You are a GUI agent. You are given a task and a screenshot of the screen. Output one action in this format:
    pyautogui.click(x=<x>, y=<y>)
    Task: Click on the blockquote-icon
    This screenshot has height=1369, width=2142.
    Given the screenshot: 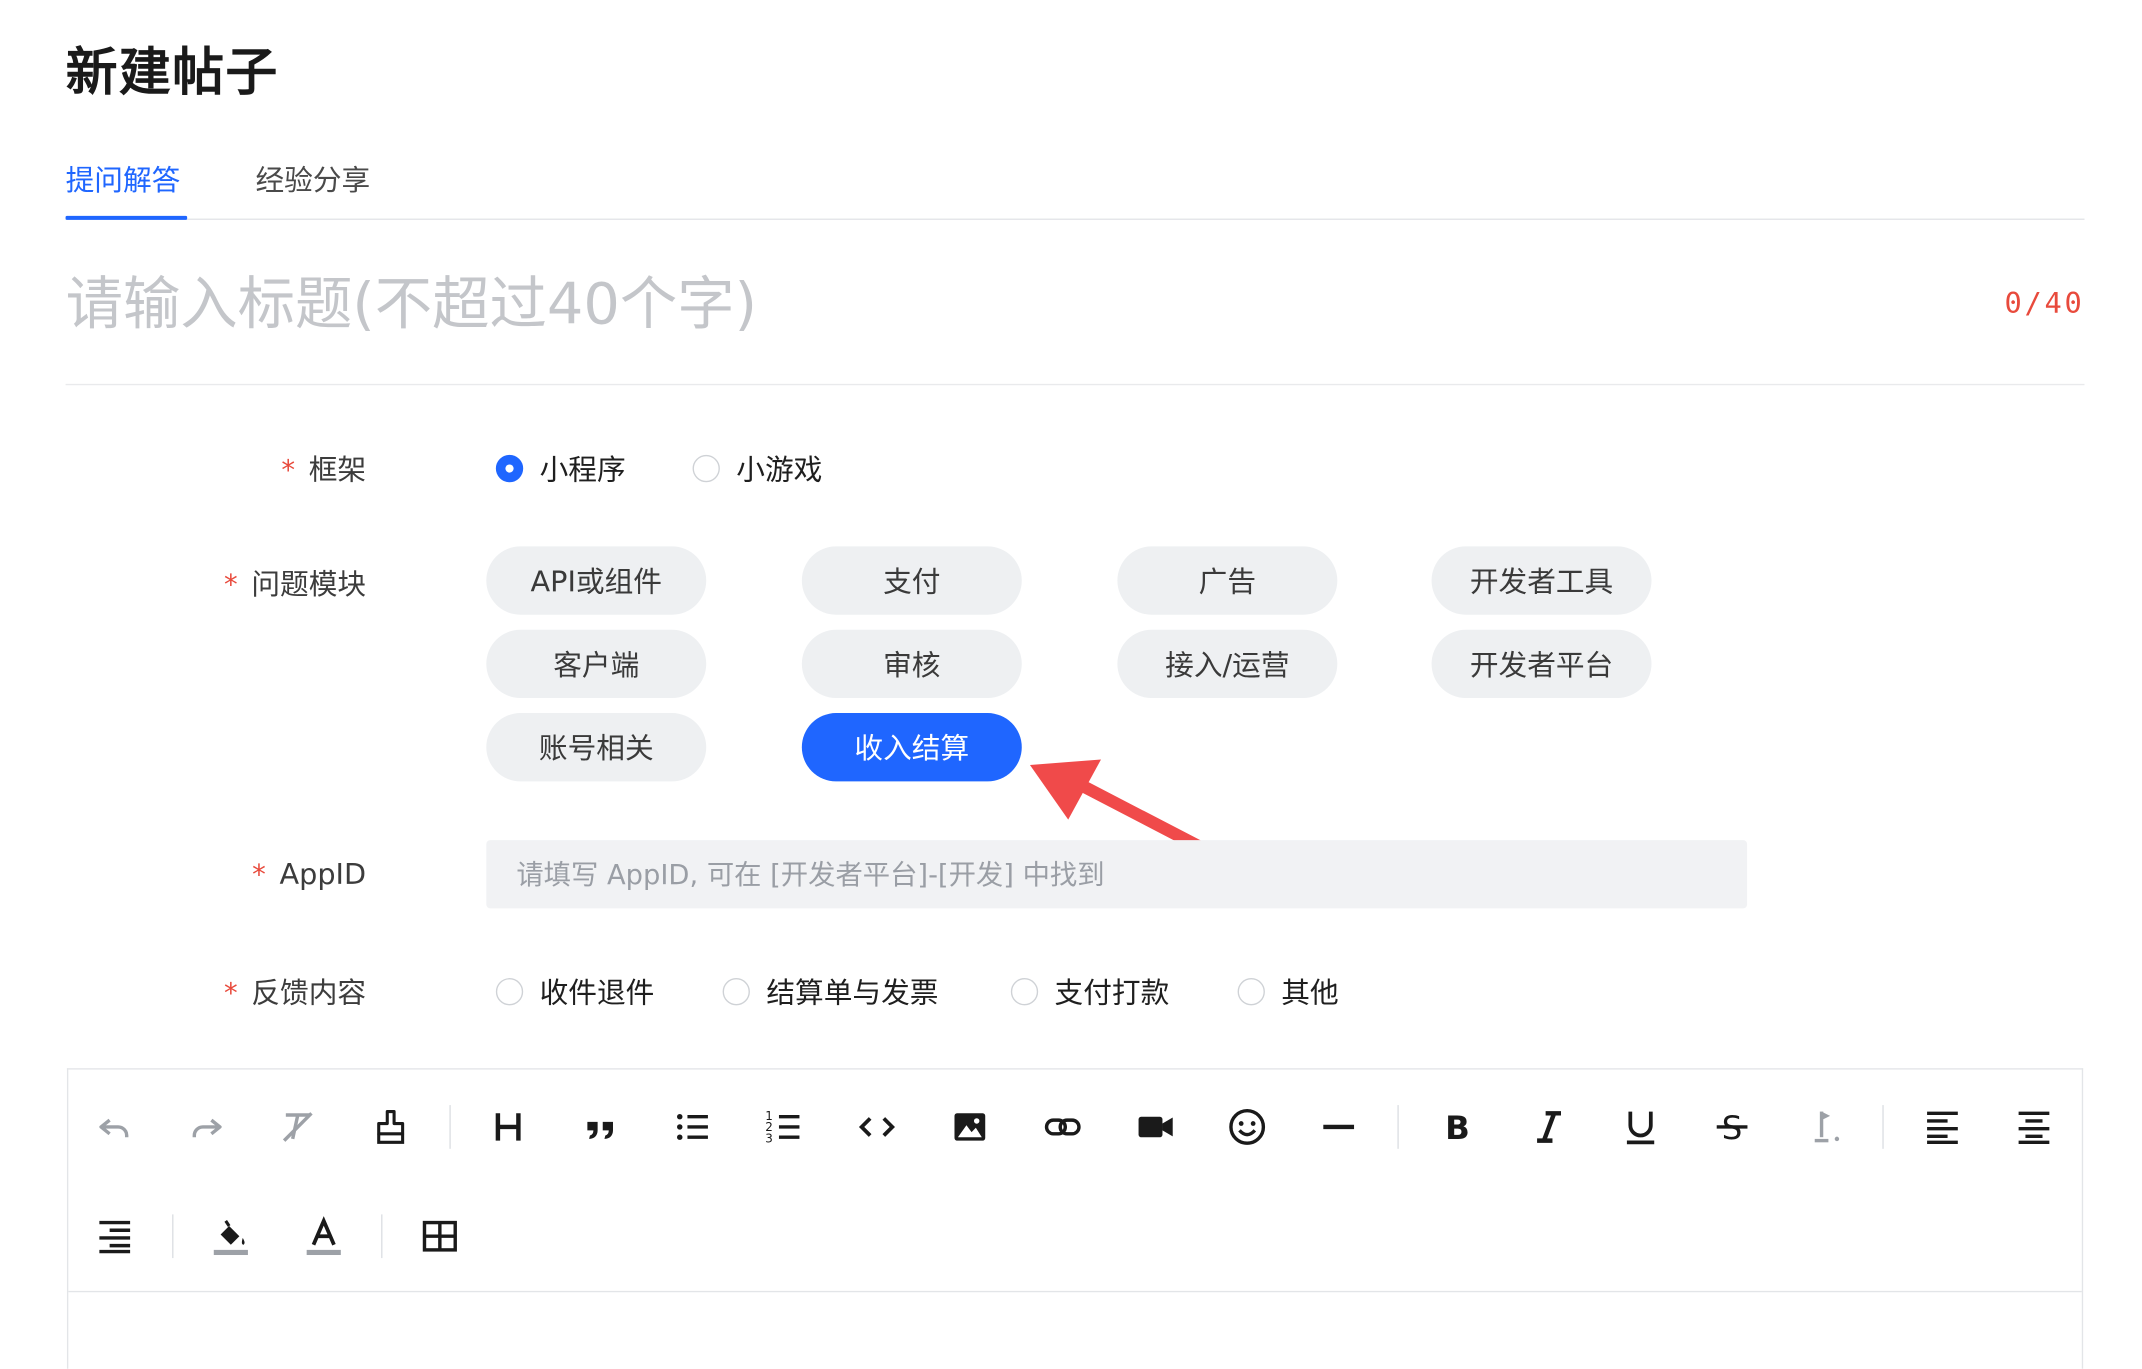 What is the action you would take?
    pyautogui.click(x=601, y=1127)
    